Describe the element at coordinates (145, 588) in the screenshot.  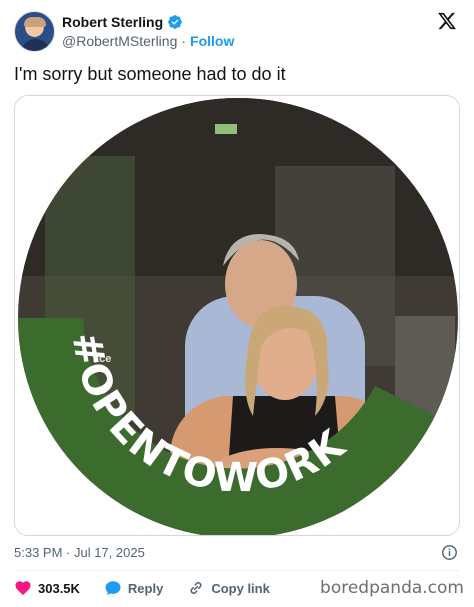
I see `reply-label: Reply` at that location.